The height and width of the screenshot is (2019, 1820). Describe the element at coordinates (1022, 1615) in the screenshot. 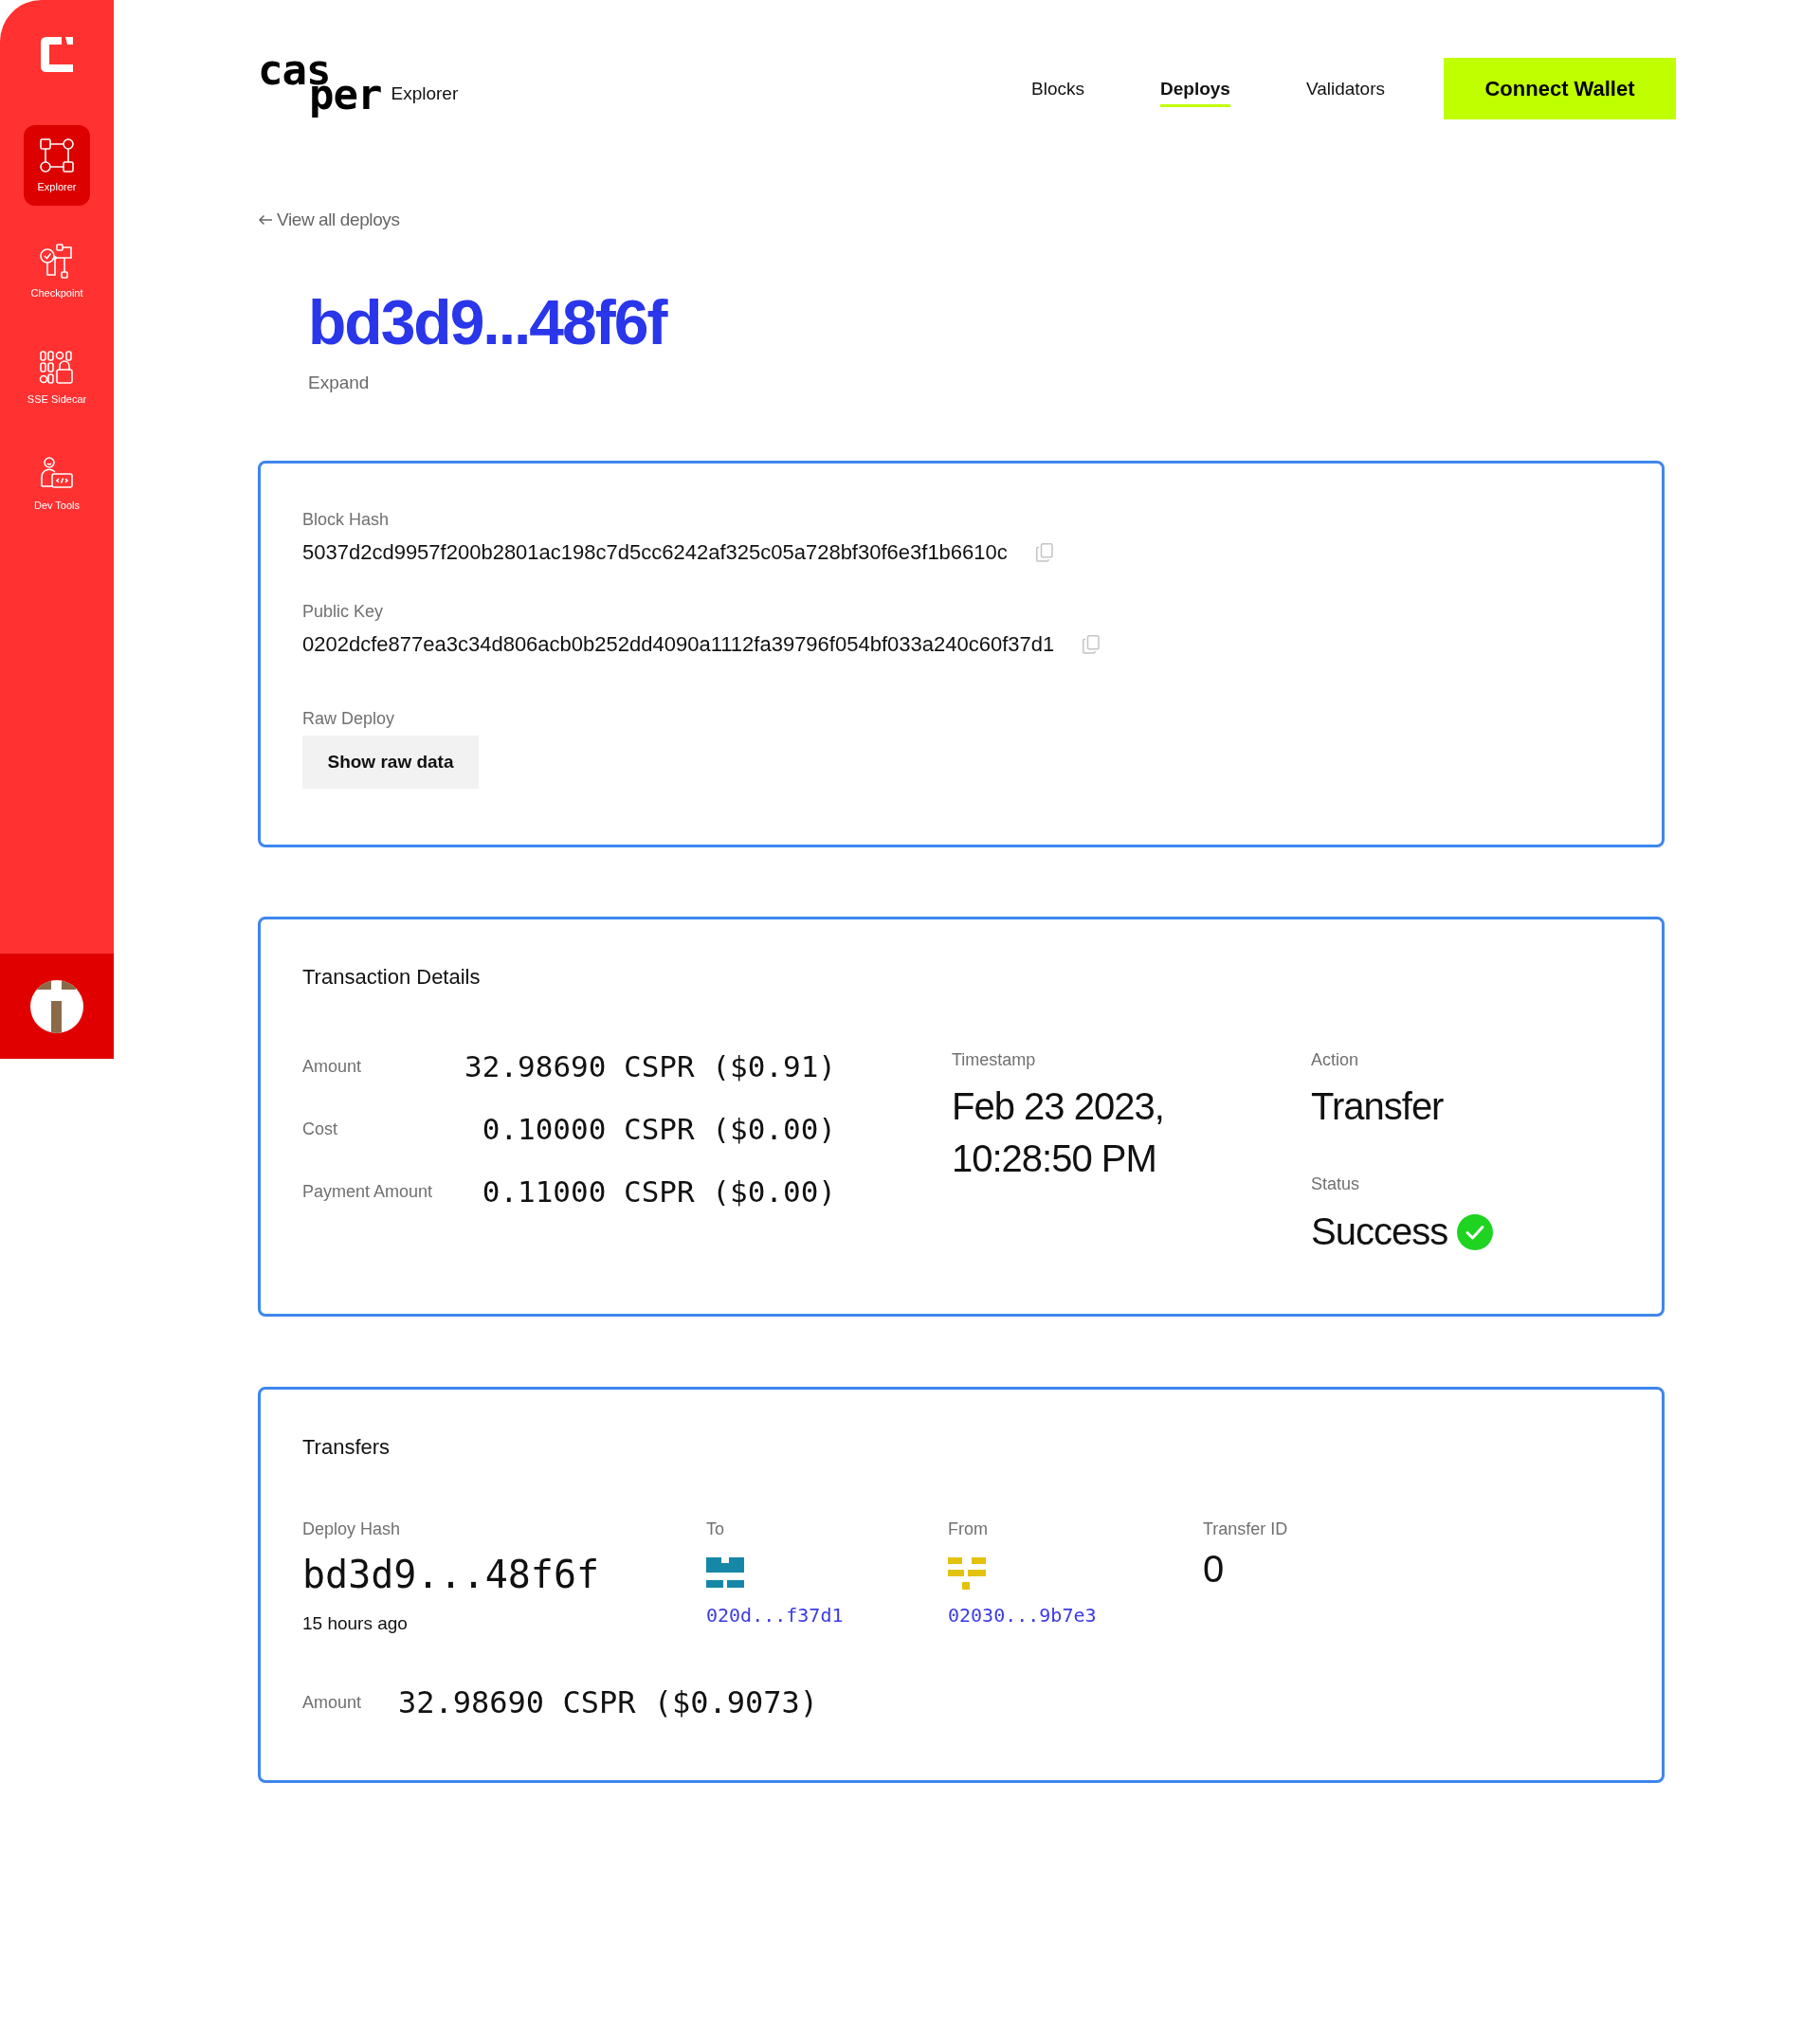

I see `address-link: 02030...9b7e3` at that location.